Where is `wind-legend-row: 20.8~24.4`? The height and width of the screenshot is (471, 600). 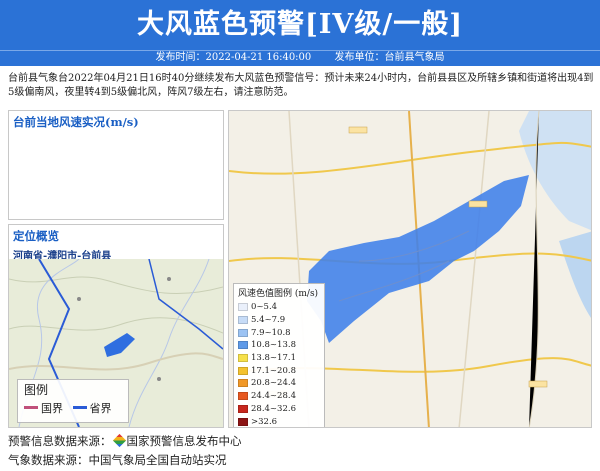
wind-legend-row: 20.8~24.4 is located at coordinates (279, 383).